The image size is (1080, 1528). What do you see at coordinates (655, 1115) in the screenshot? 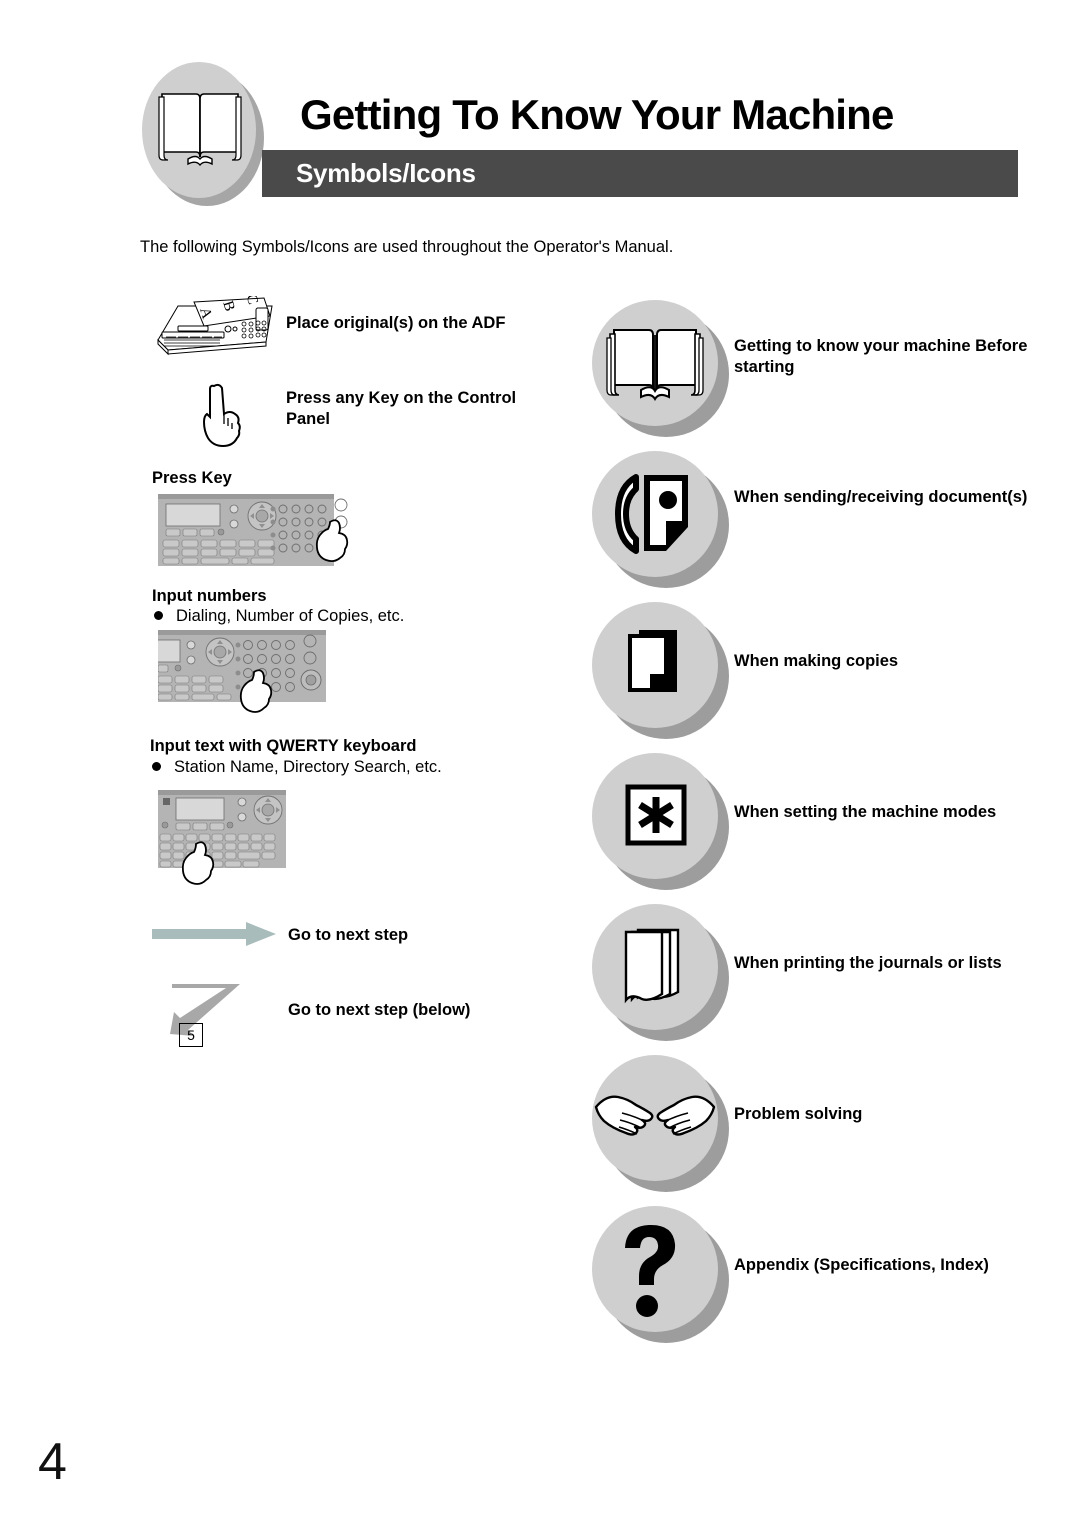
I see `two-hands-icon` at bounding box center [655, 1115].